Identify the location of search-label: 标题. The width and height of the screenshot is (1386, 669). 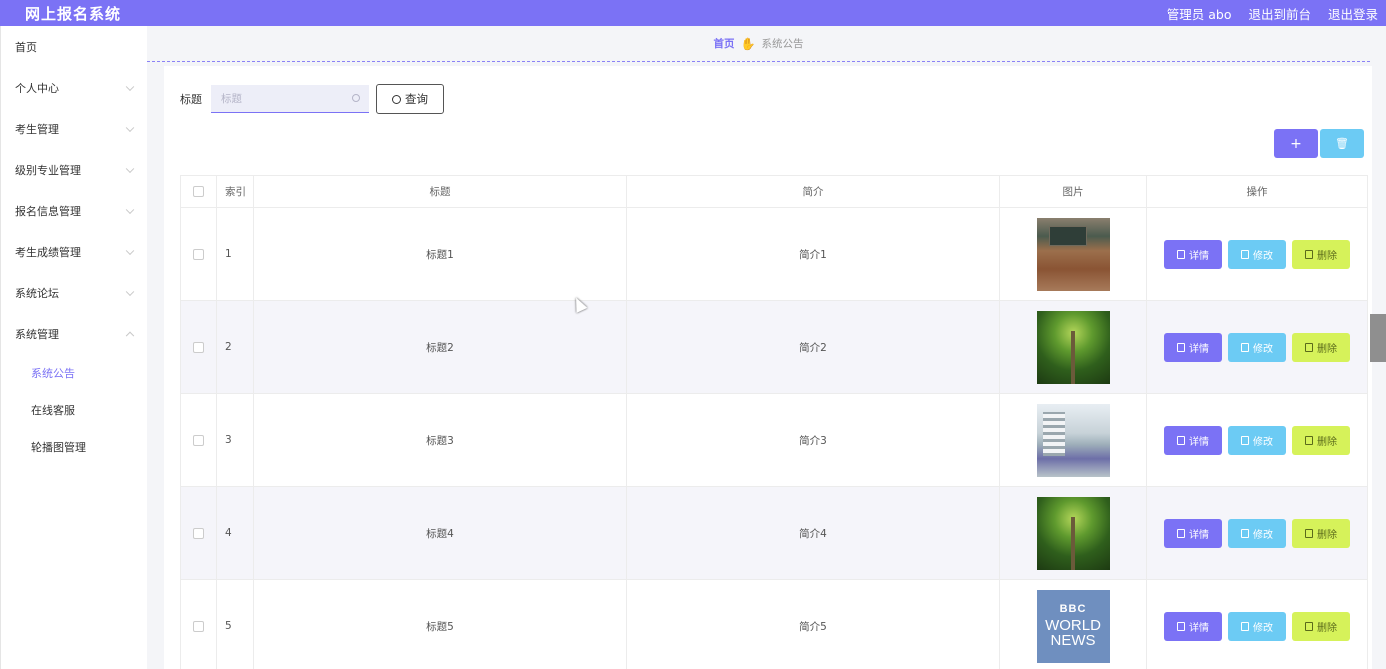
(191, 99).